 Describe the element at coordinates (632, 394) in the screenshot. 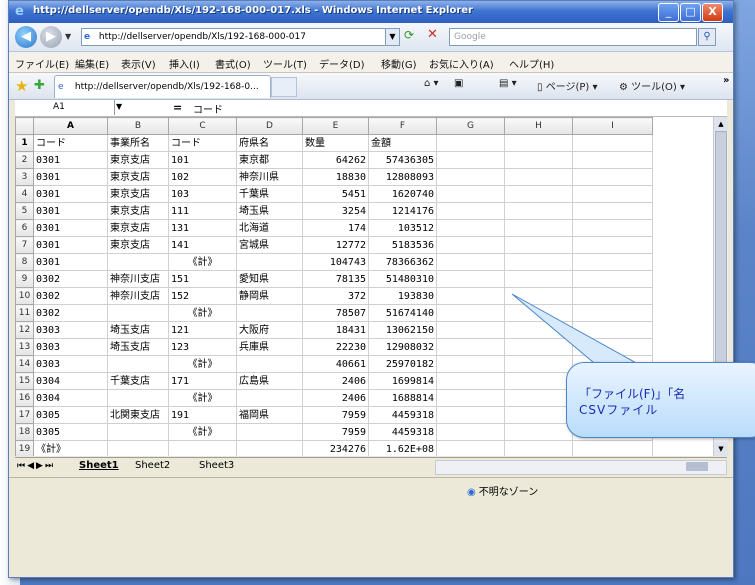

I see `callout-line-1: 「ファイル(F)」「名` at that location.